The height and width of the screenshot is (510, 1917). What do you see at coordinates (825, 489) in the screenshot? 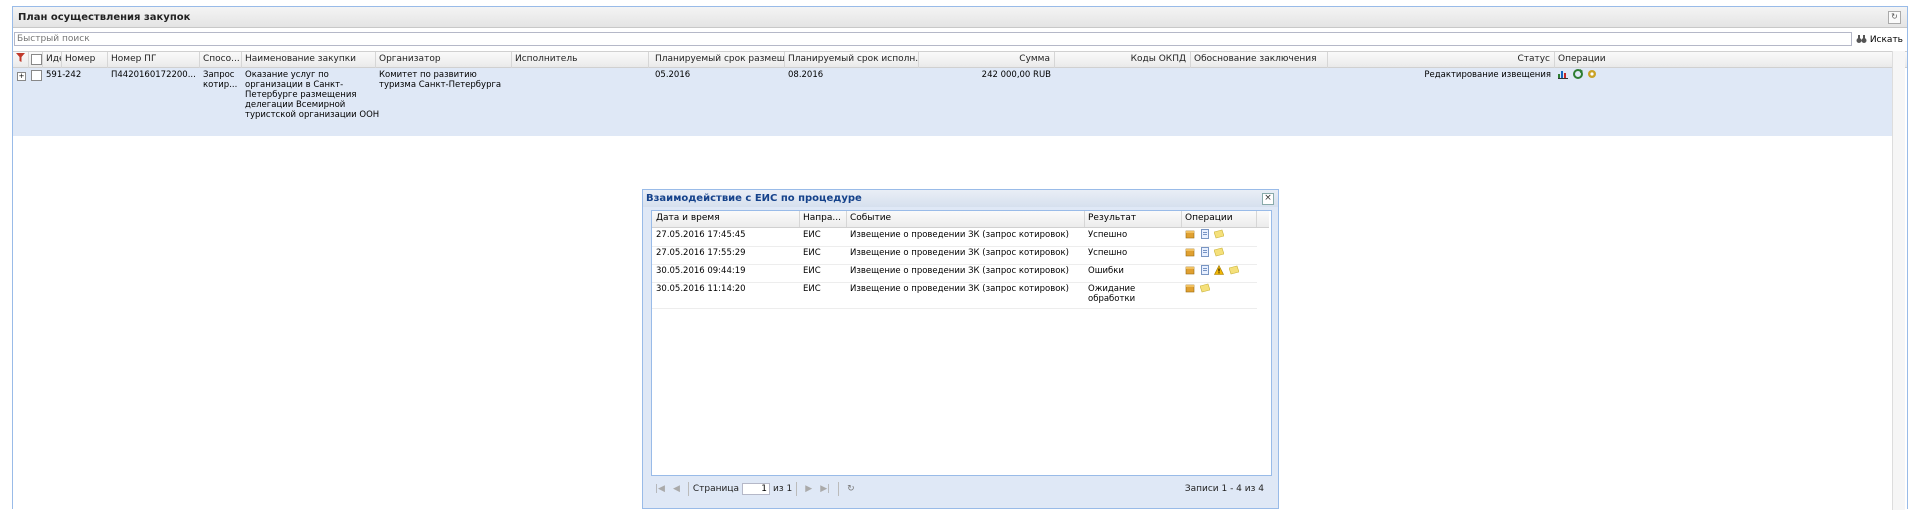
I see `last-page-icon: ▶|` at bounding box center [825, 489].